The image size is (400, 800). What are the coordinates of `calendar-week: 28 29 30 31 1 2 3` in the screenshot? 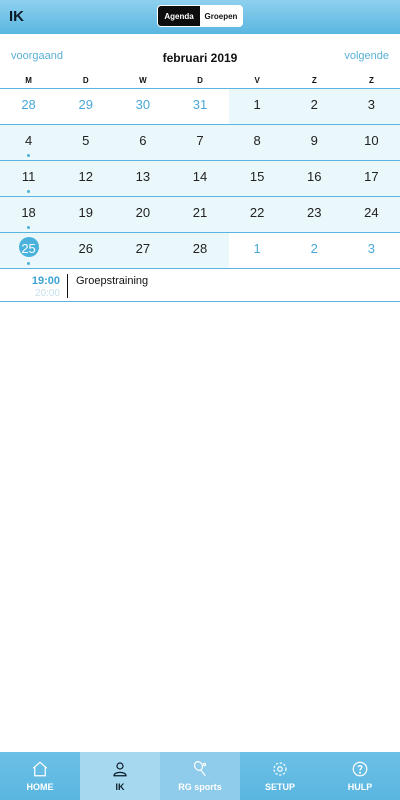 It's located at (200, 107).